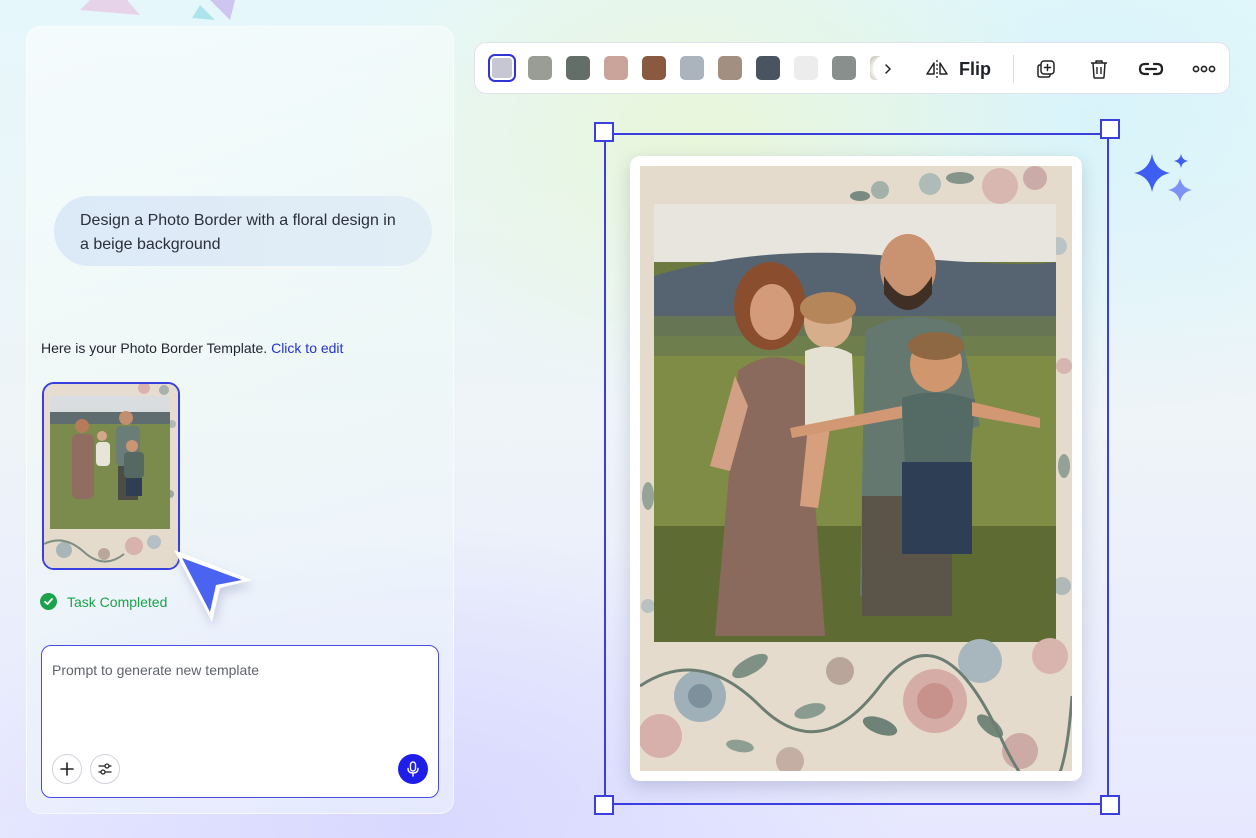  I want to click on flip-button: Flip, so click(958, 69).